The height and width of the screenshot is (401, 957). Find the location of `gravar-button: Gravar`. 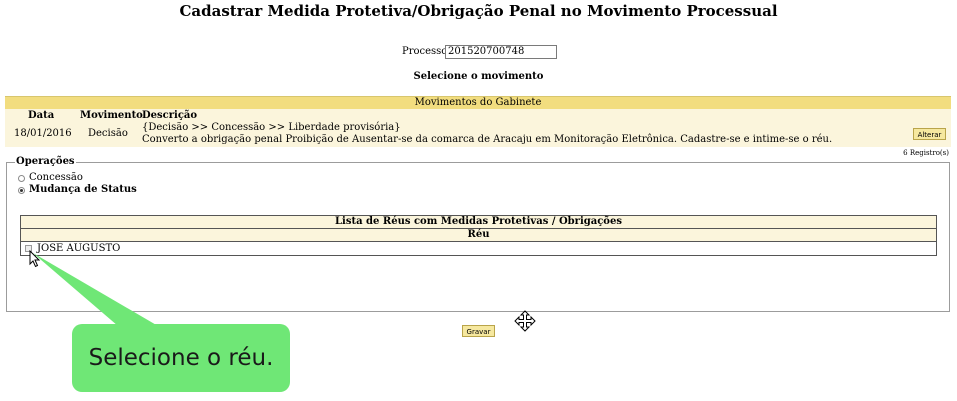

gravar-button: Gravar is located at coordinates (478, 331).